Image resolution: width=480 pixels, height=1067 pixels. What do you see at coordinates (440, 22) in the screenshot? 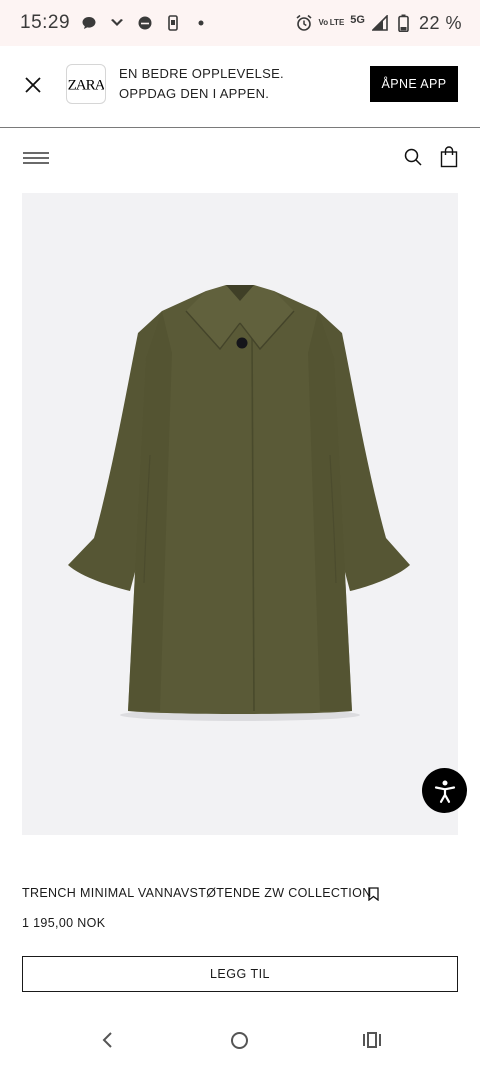
I see `battery-percent: 22 %` at bounding box center [440, 22].